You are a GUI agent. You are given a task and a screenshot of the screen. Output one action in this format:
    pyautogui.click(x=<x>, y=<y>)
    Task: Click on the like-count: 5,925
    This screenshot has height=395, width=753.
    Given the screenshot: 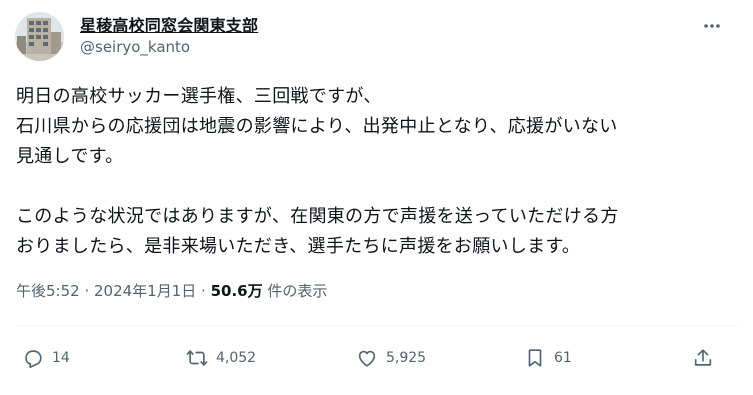 What is the action you would take?
    pyautogui.click(x=406, y=358)
    